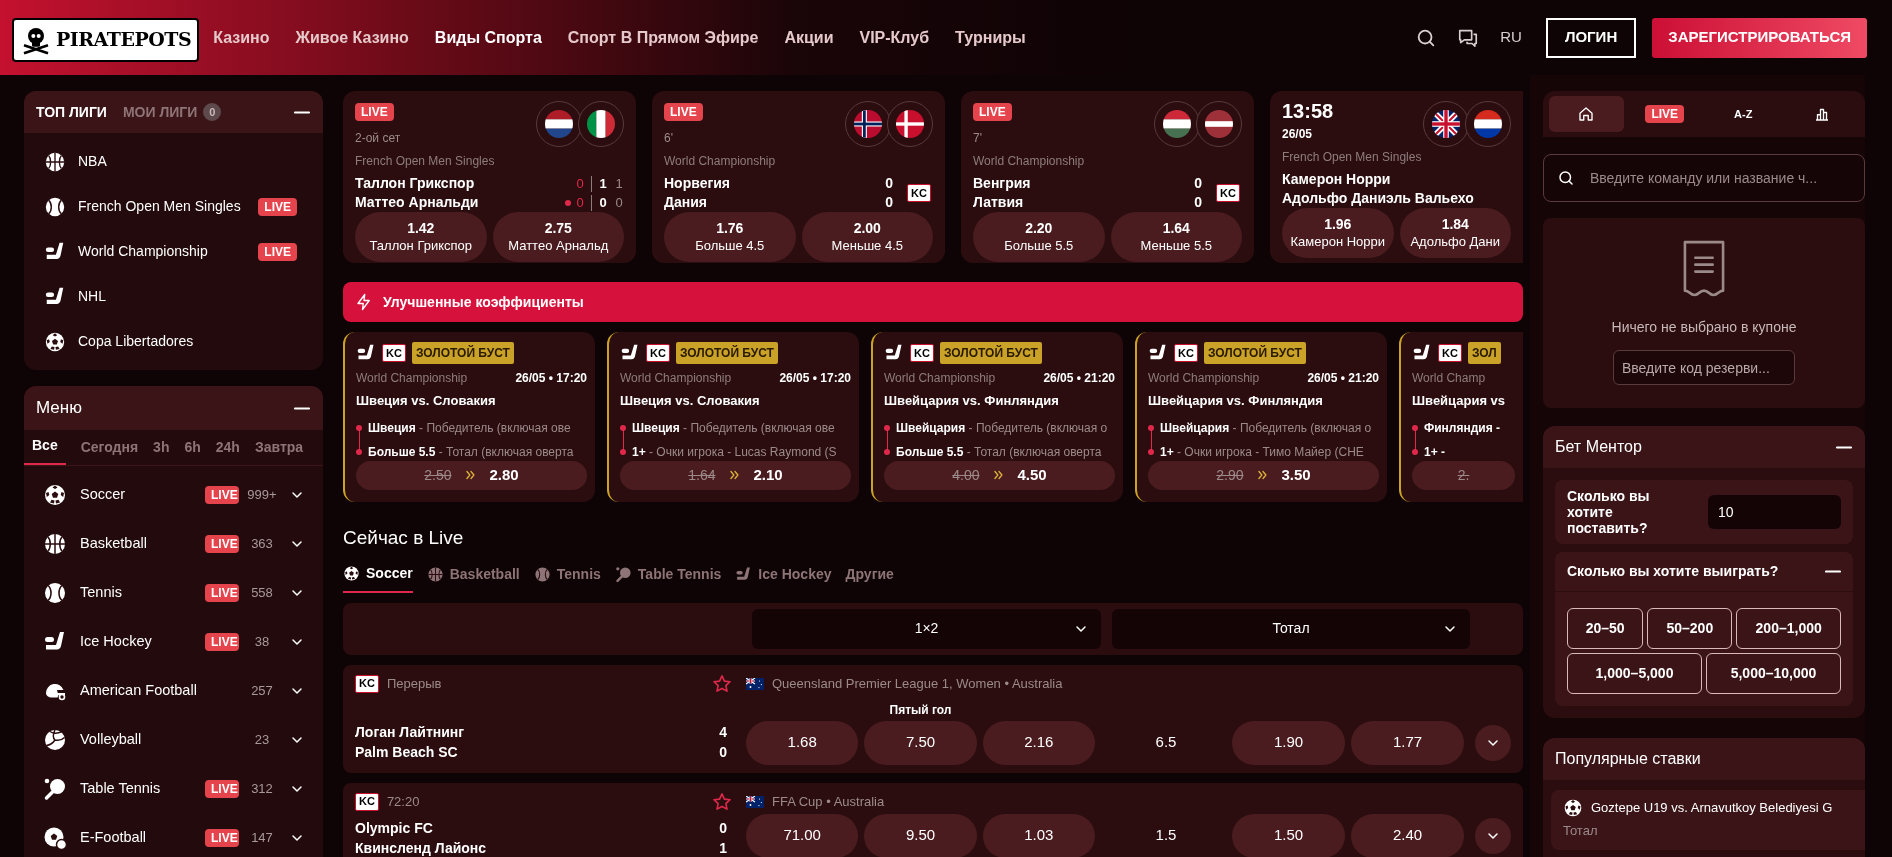 The height and width of the screenshot is (857, 1892). What do you see at coordinates (142, 837) in the screenshot?
I see `sport-link: E-Football` at bounding box center [142, 837].